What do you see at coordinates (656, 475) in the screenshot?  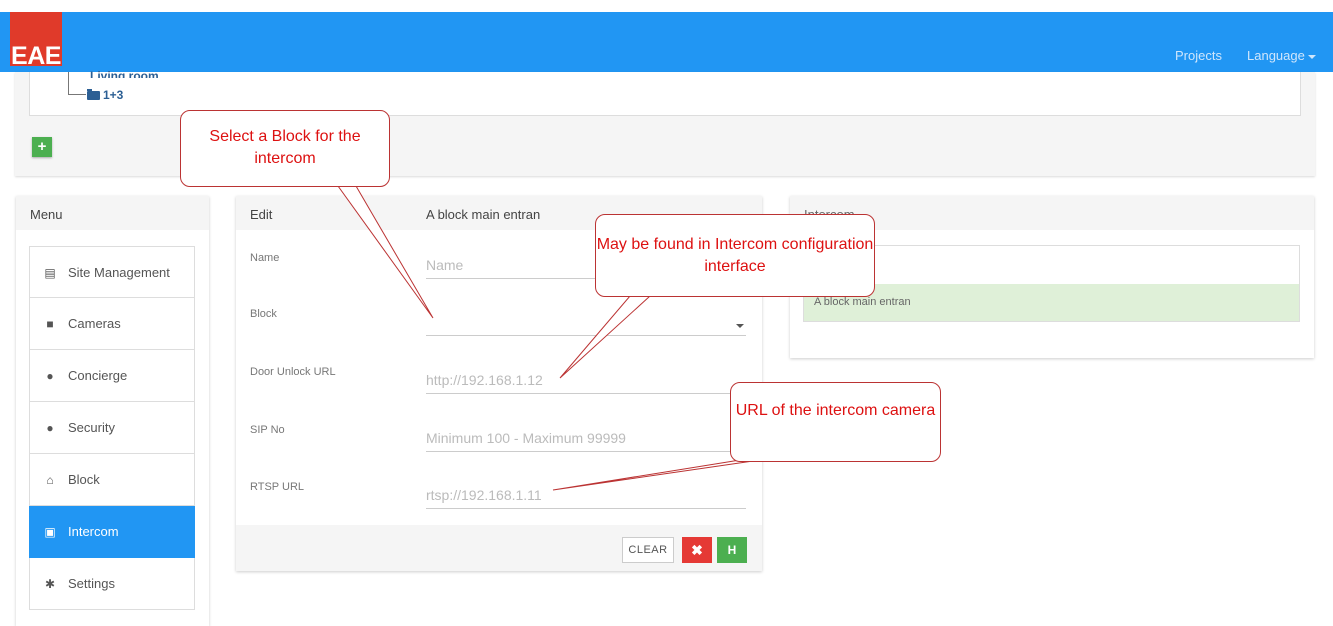 I see `callout-pointer-camera` at bounding box center [656, 475].